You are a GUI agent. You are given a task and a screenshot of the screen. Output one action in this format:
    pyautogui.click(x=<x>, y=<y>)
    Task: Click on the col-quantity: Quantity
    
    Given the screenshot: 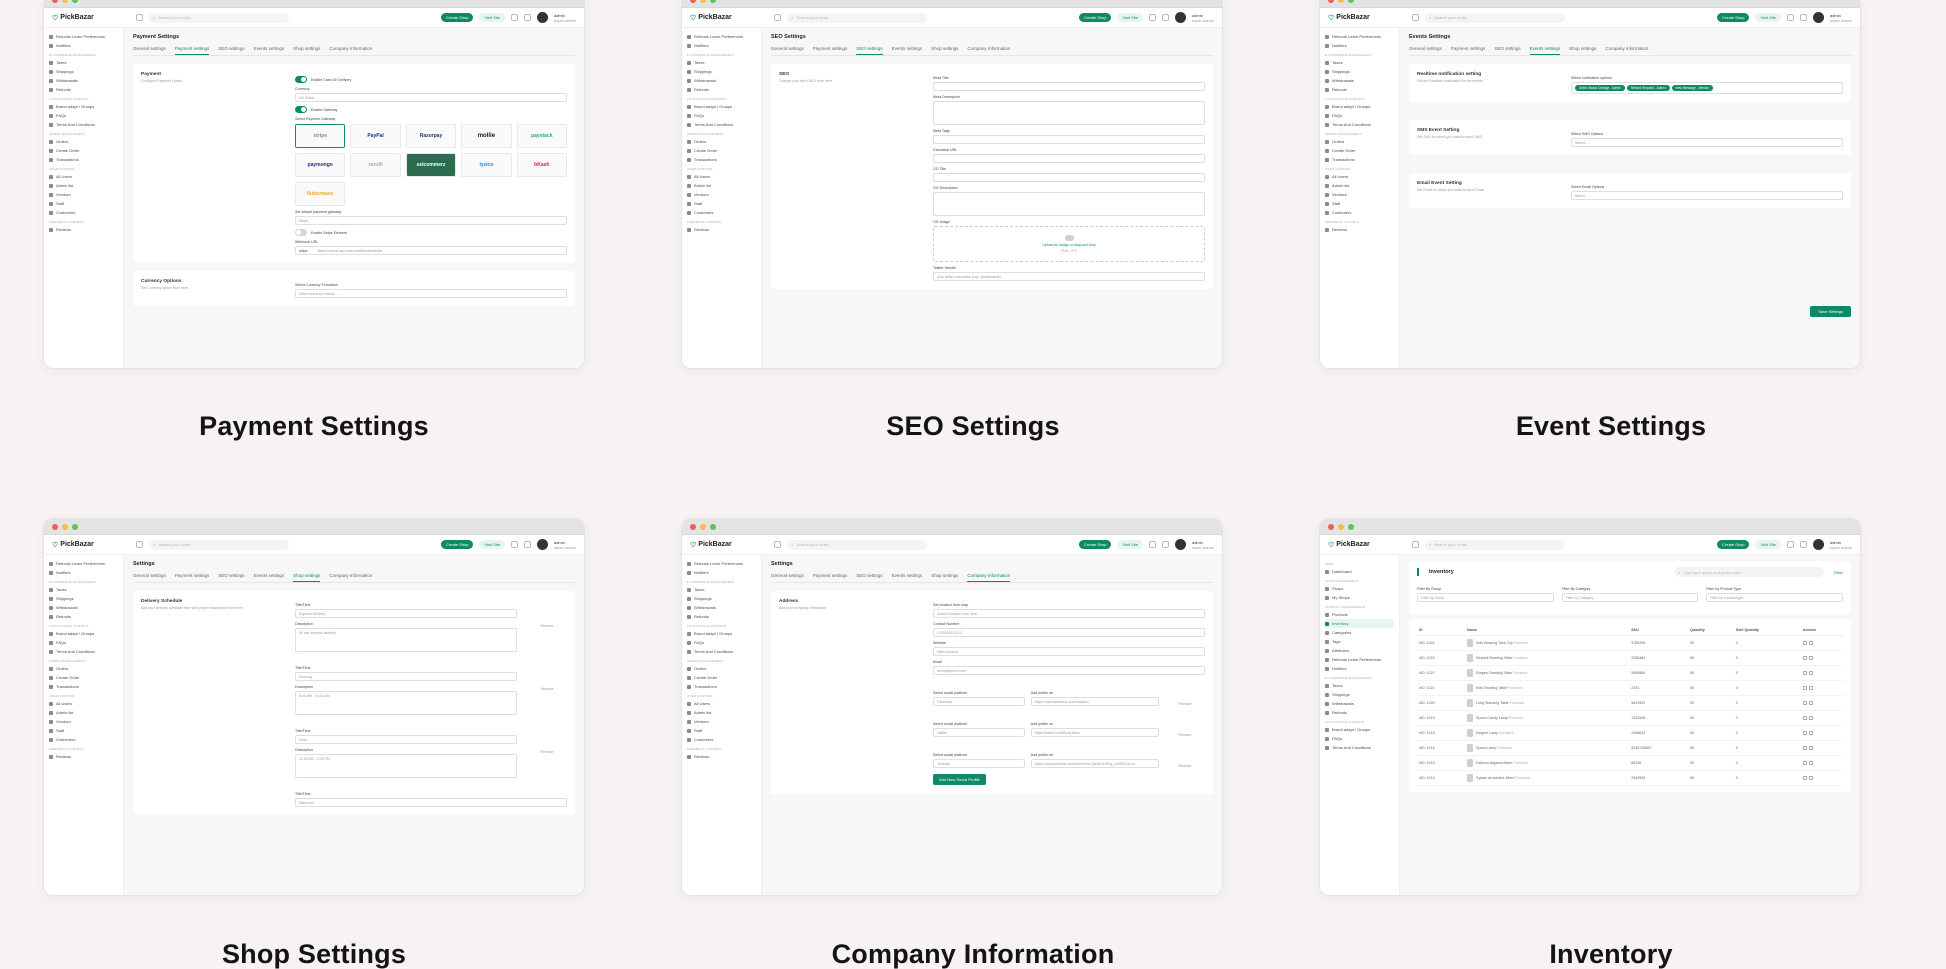 What is the action you would take?
    pyautogui.click(x=1711, y=630)
    